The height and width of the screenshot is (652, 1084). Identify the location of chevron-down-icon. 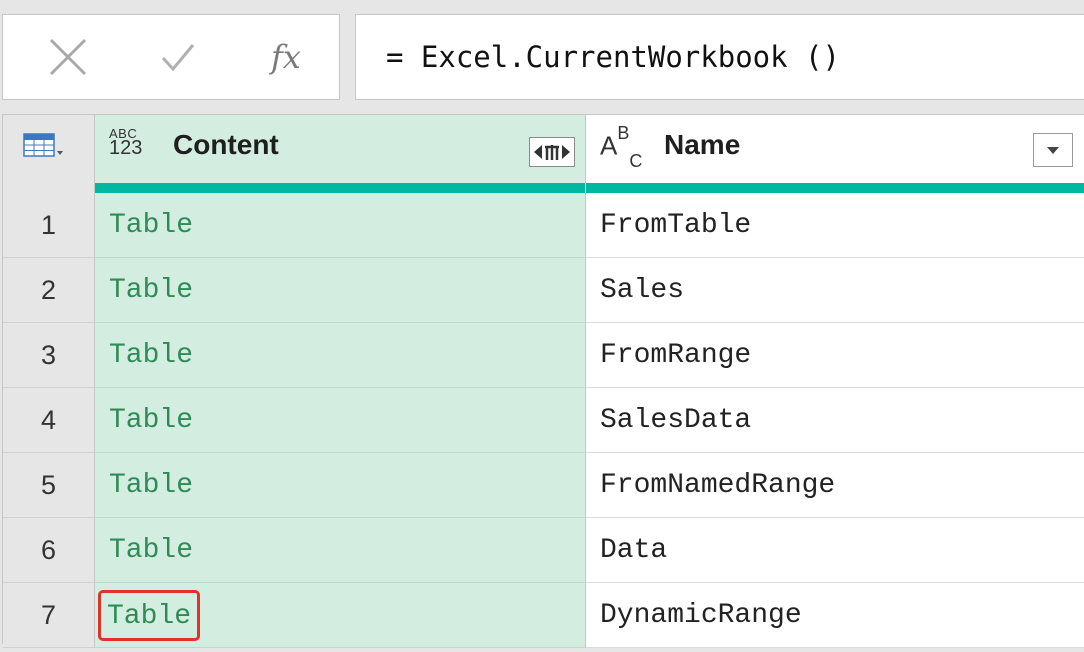
(1053, 150).